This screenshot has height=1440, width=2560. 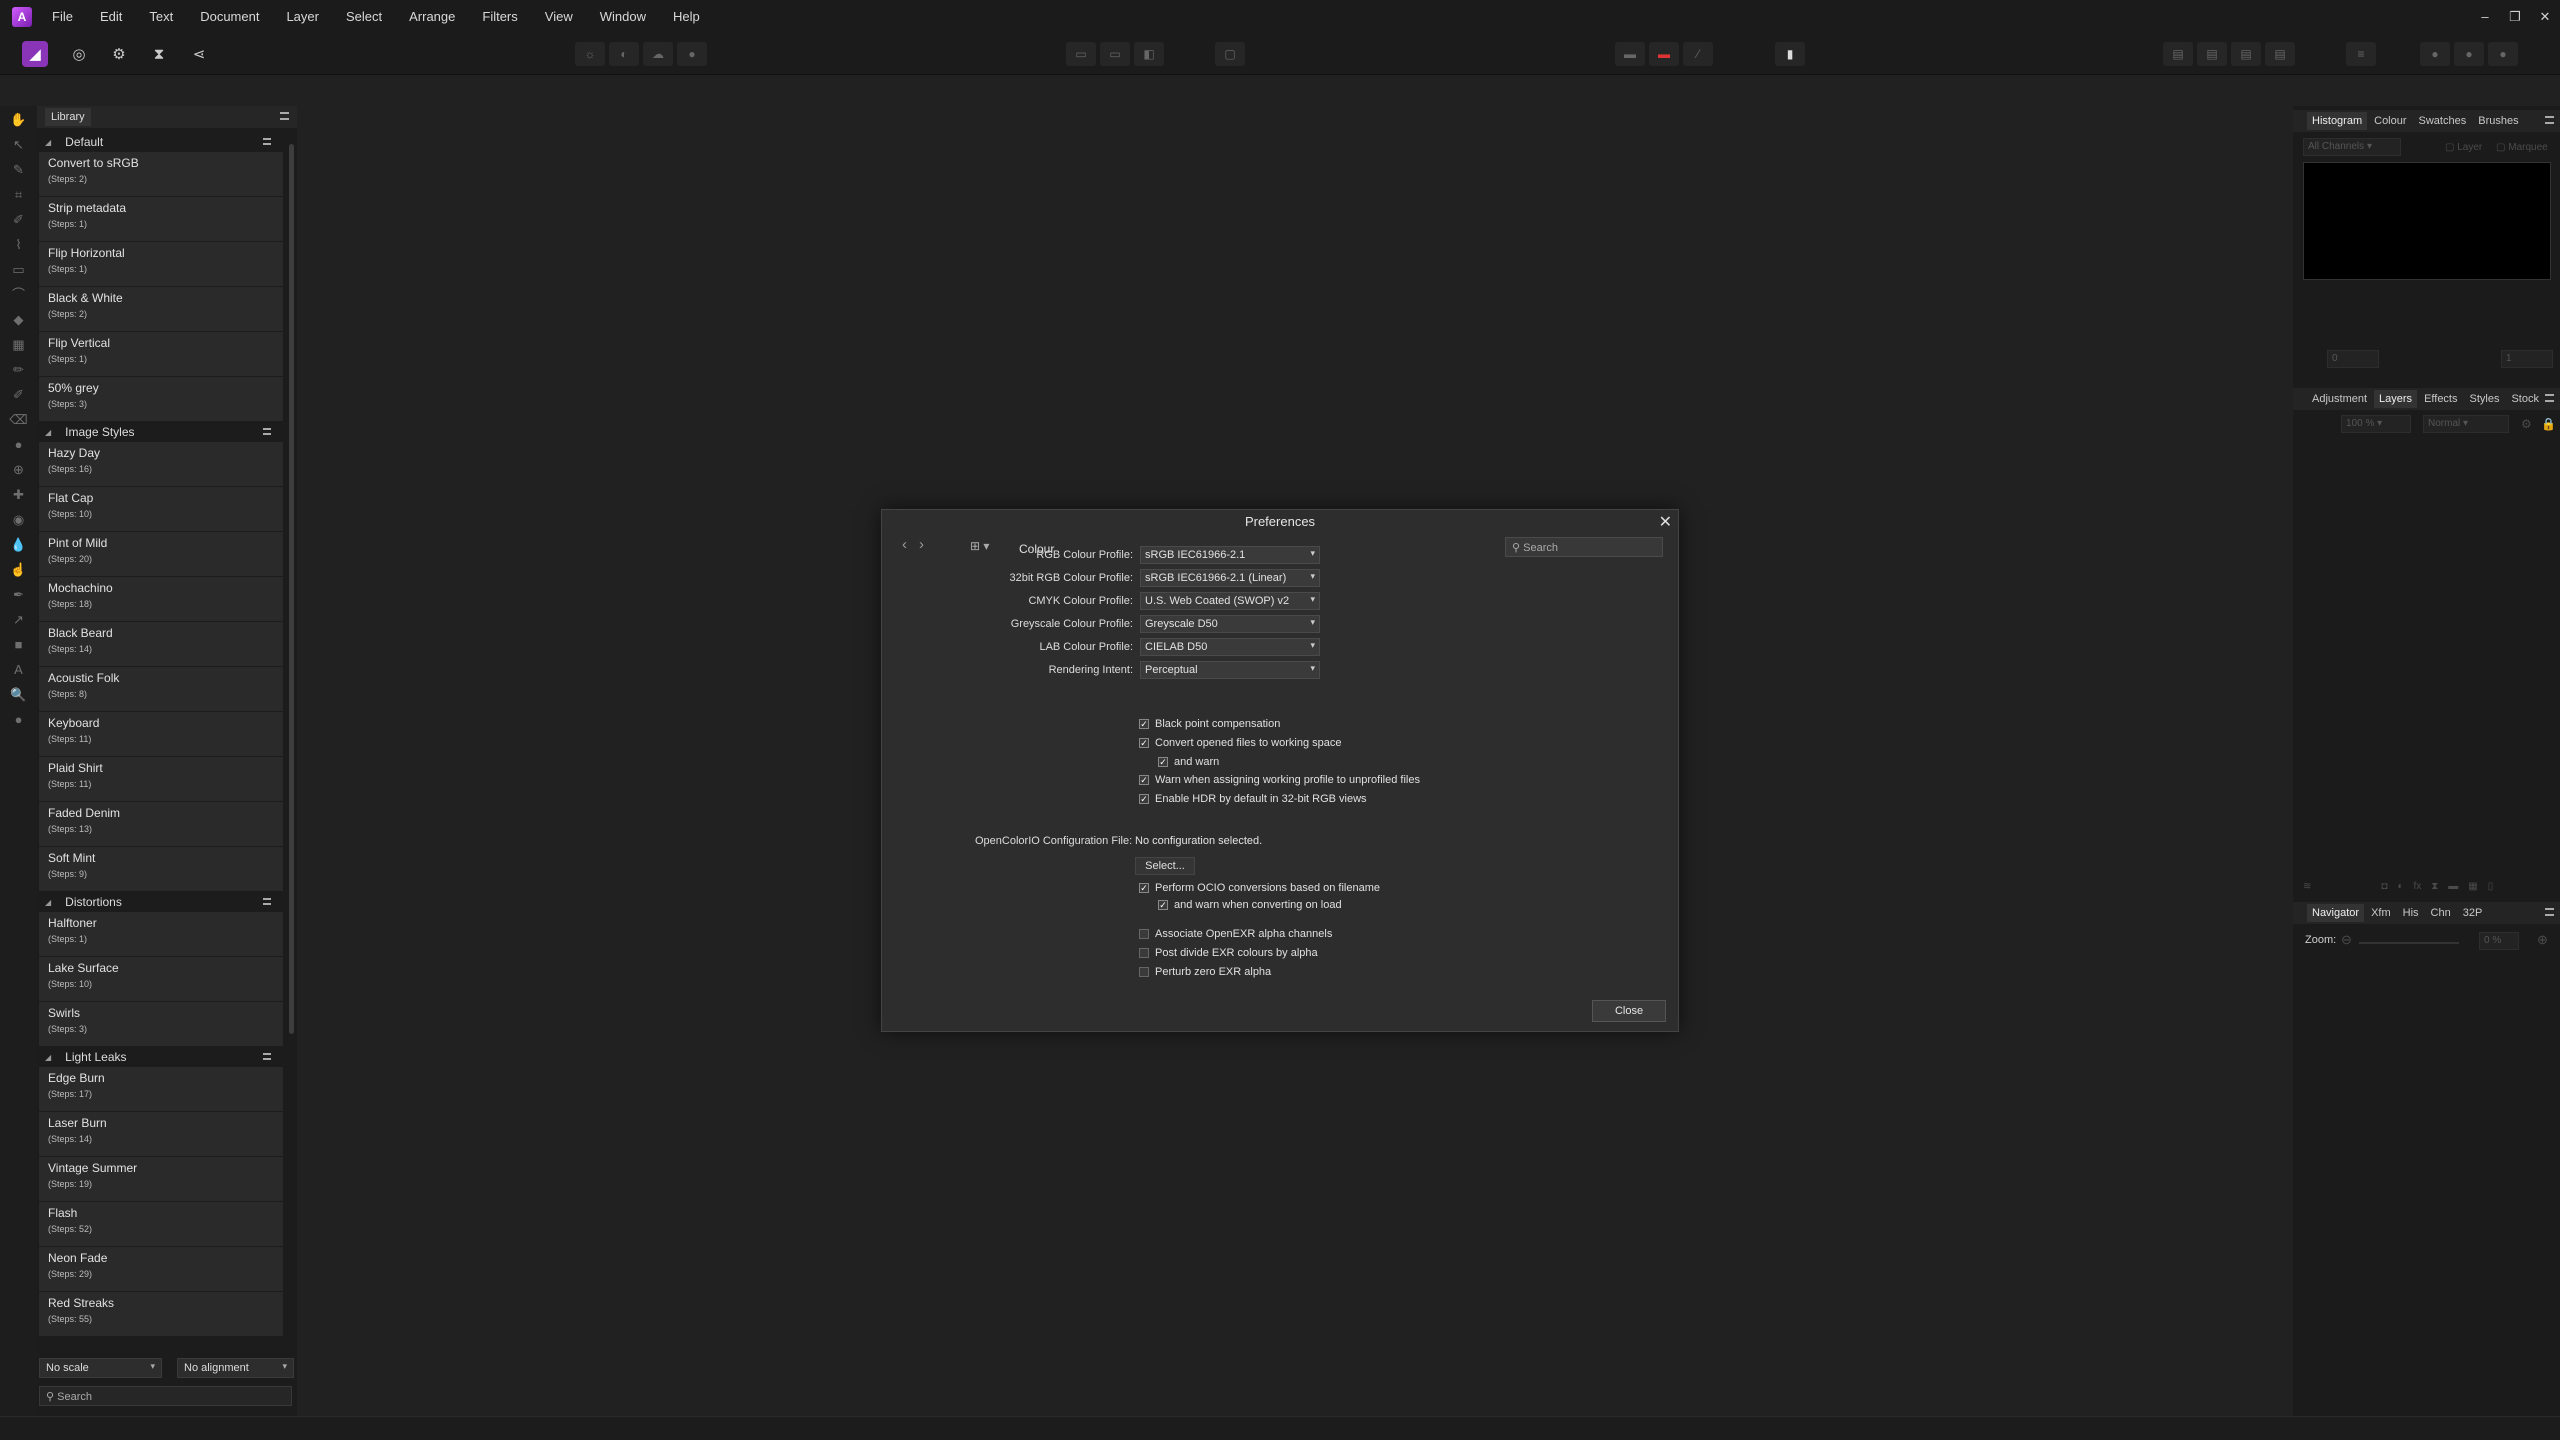 What do you see at coordinates (1240, 743) in the screenshot?
I see `checkbox: ✓ Convert opened files to working space` at bounding box center [1240, 743].